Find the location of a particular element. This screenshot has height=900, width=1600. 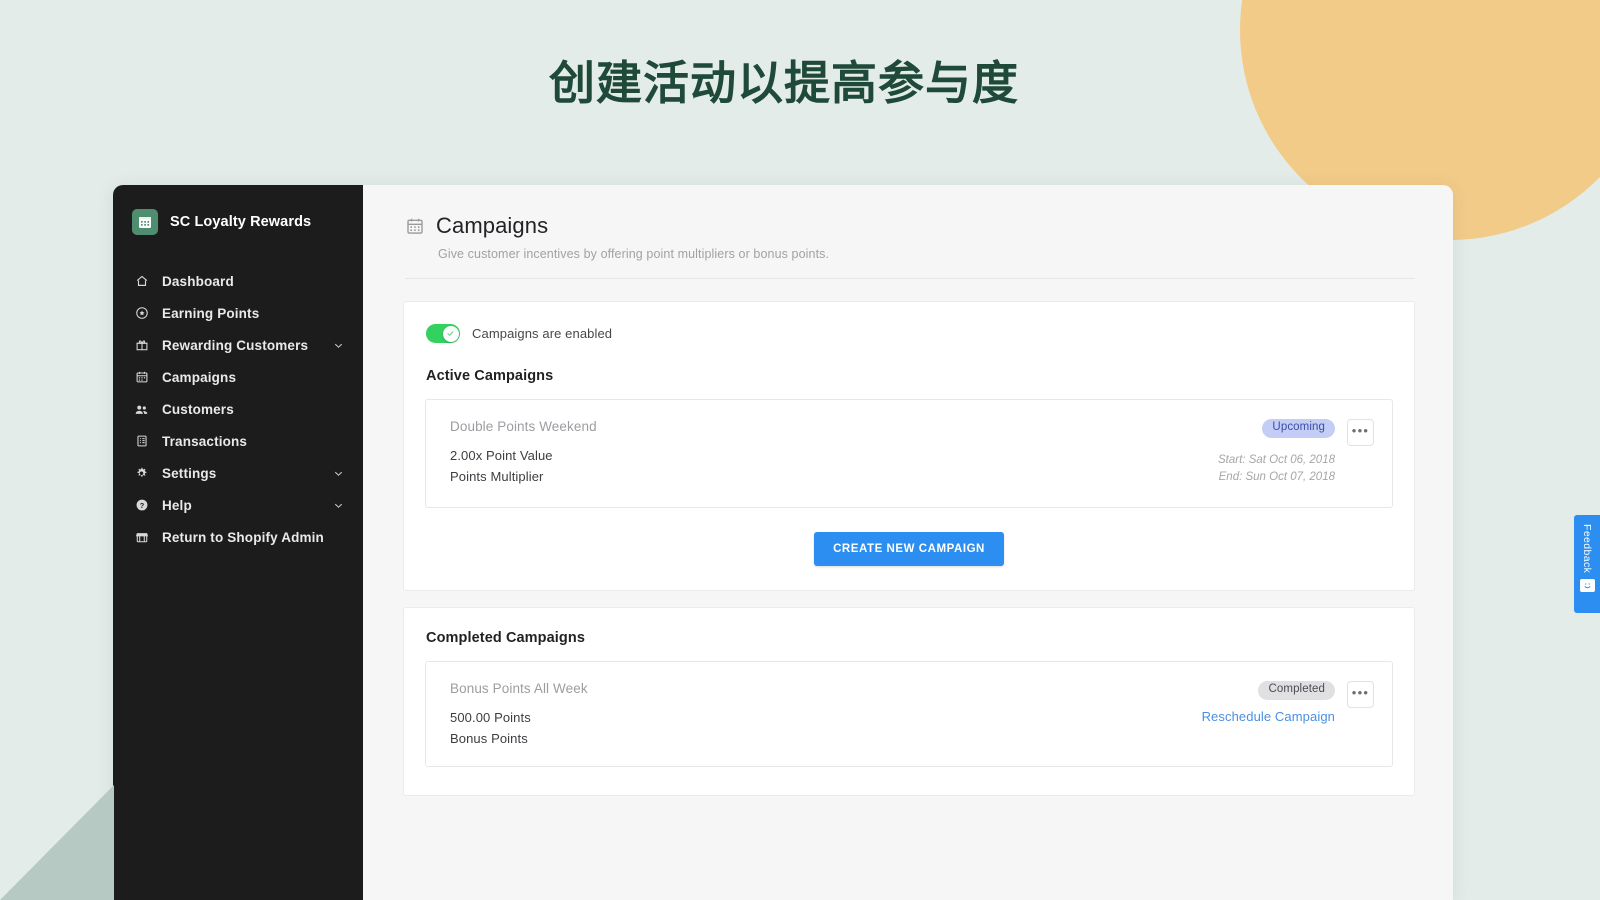

campaign-value: 2.00x Point Value is located at coordinates (501, 455).